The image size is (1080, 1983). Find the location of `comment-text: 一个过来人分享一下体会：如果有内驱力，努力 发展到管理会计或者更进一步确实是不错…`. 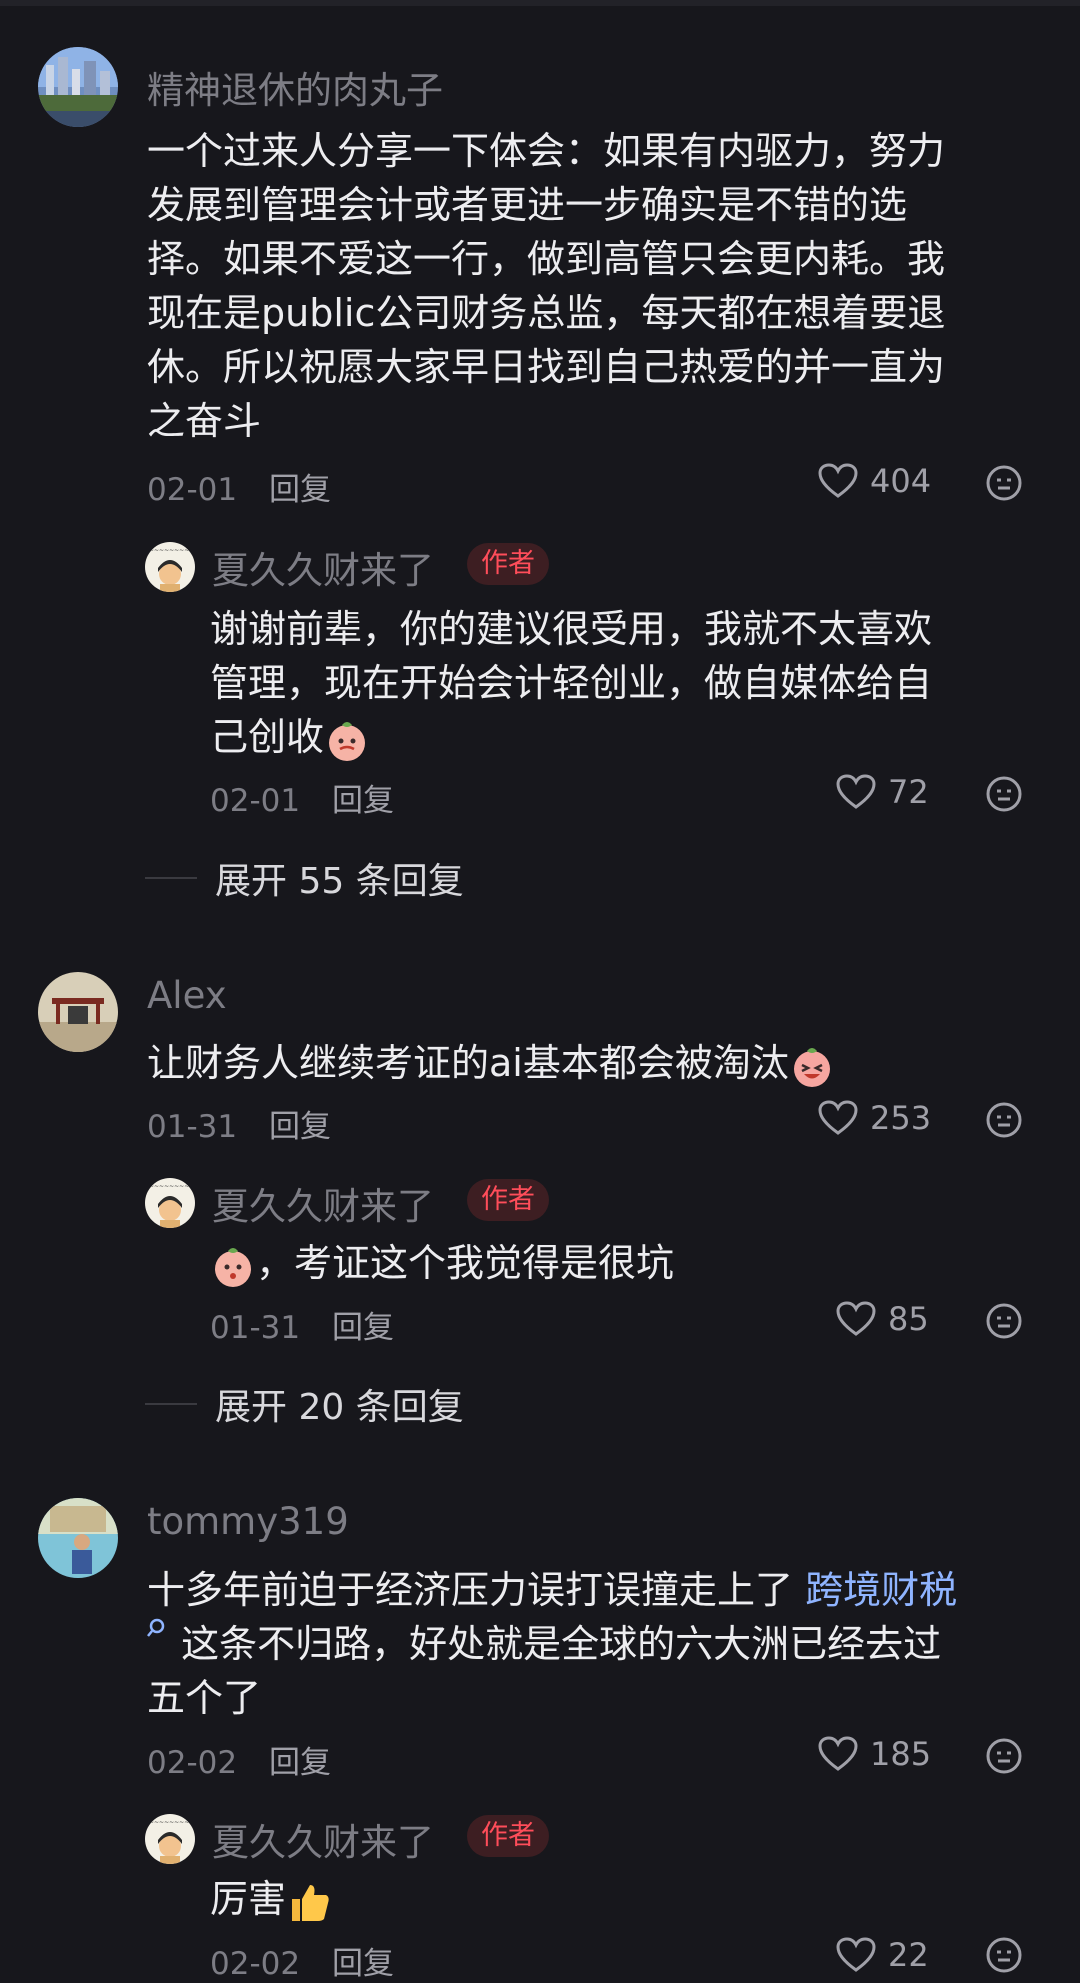

comment-text: 一个过来人分享一下体会：如果有内驱力，努力 发展到管理会计或者更进一步确实是不错… is located at coordinates (546, 286).